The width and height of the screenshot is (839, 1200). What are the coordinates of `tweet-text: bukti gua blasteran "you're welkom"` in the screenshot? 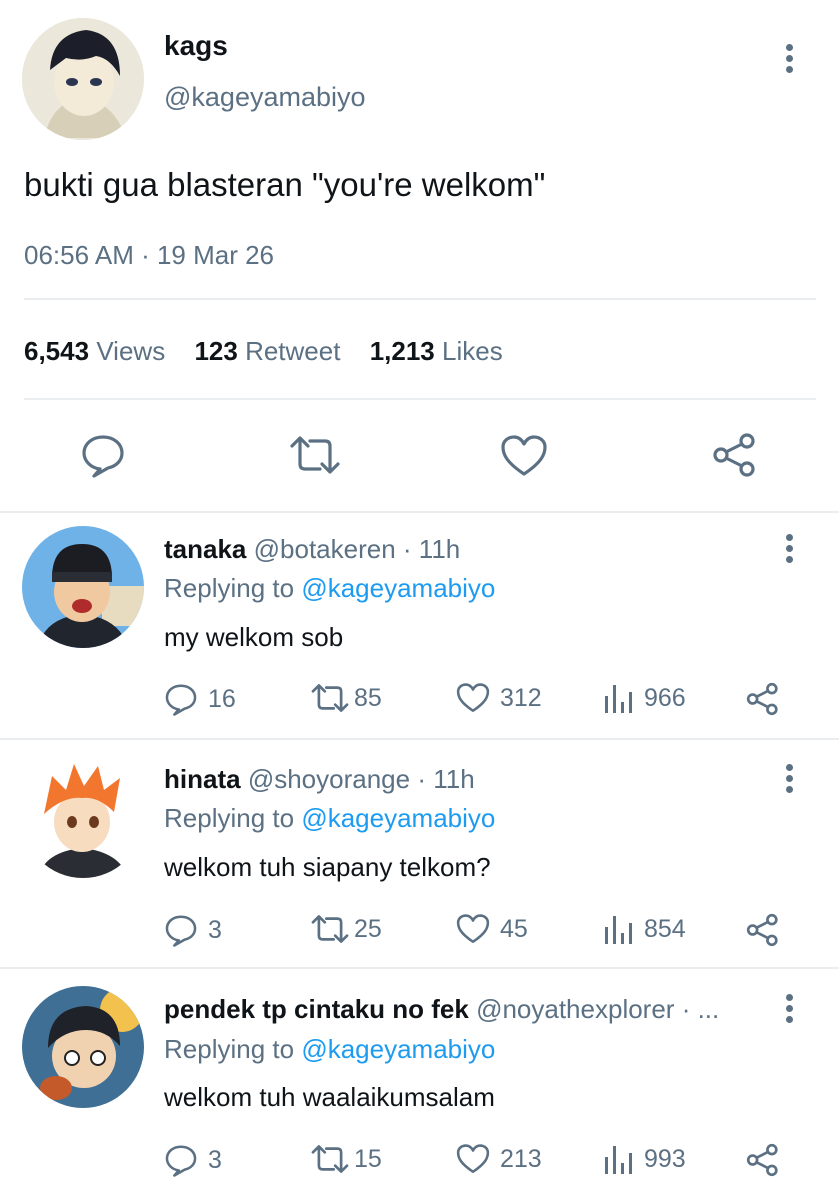 It's located at (285, 184).